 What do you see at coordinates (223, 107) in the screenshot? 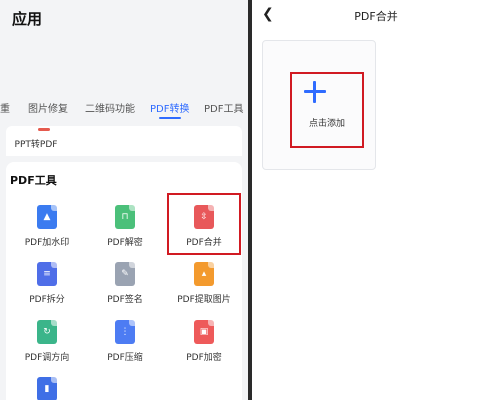
I see `tab-pdf-tools: PDF工具` at bounding box center [223, 107].